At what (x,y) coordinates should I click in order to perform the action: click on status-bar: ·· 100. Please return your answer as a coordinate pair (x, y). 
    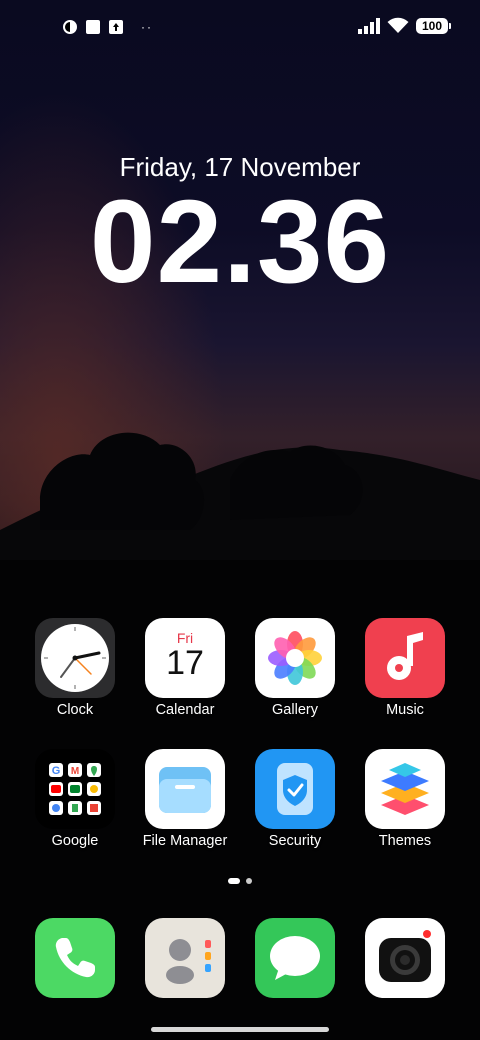
    Looking at the image, I should click on (240, 28).